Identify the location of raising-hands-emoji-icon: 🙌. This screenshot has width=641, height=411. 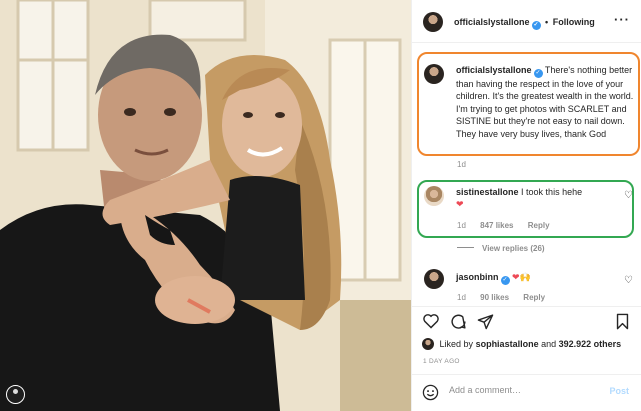
(525, 277).